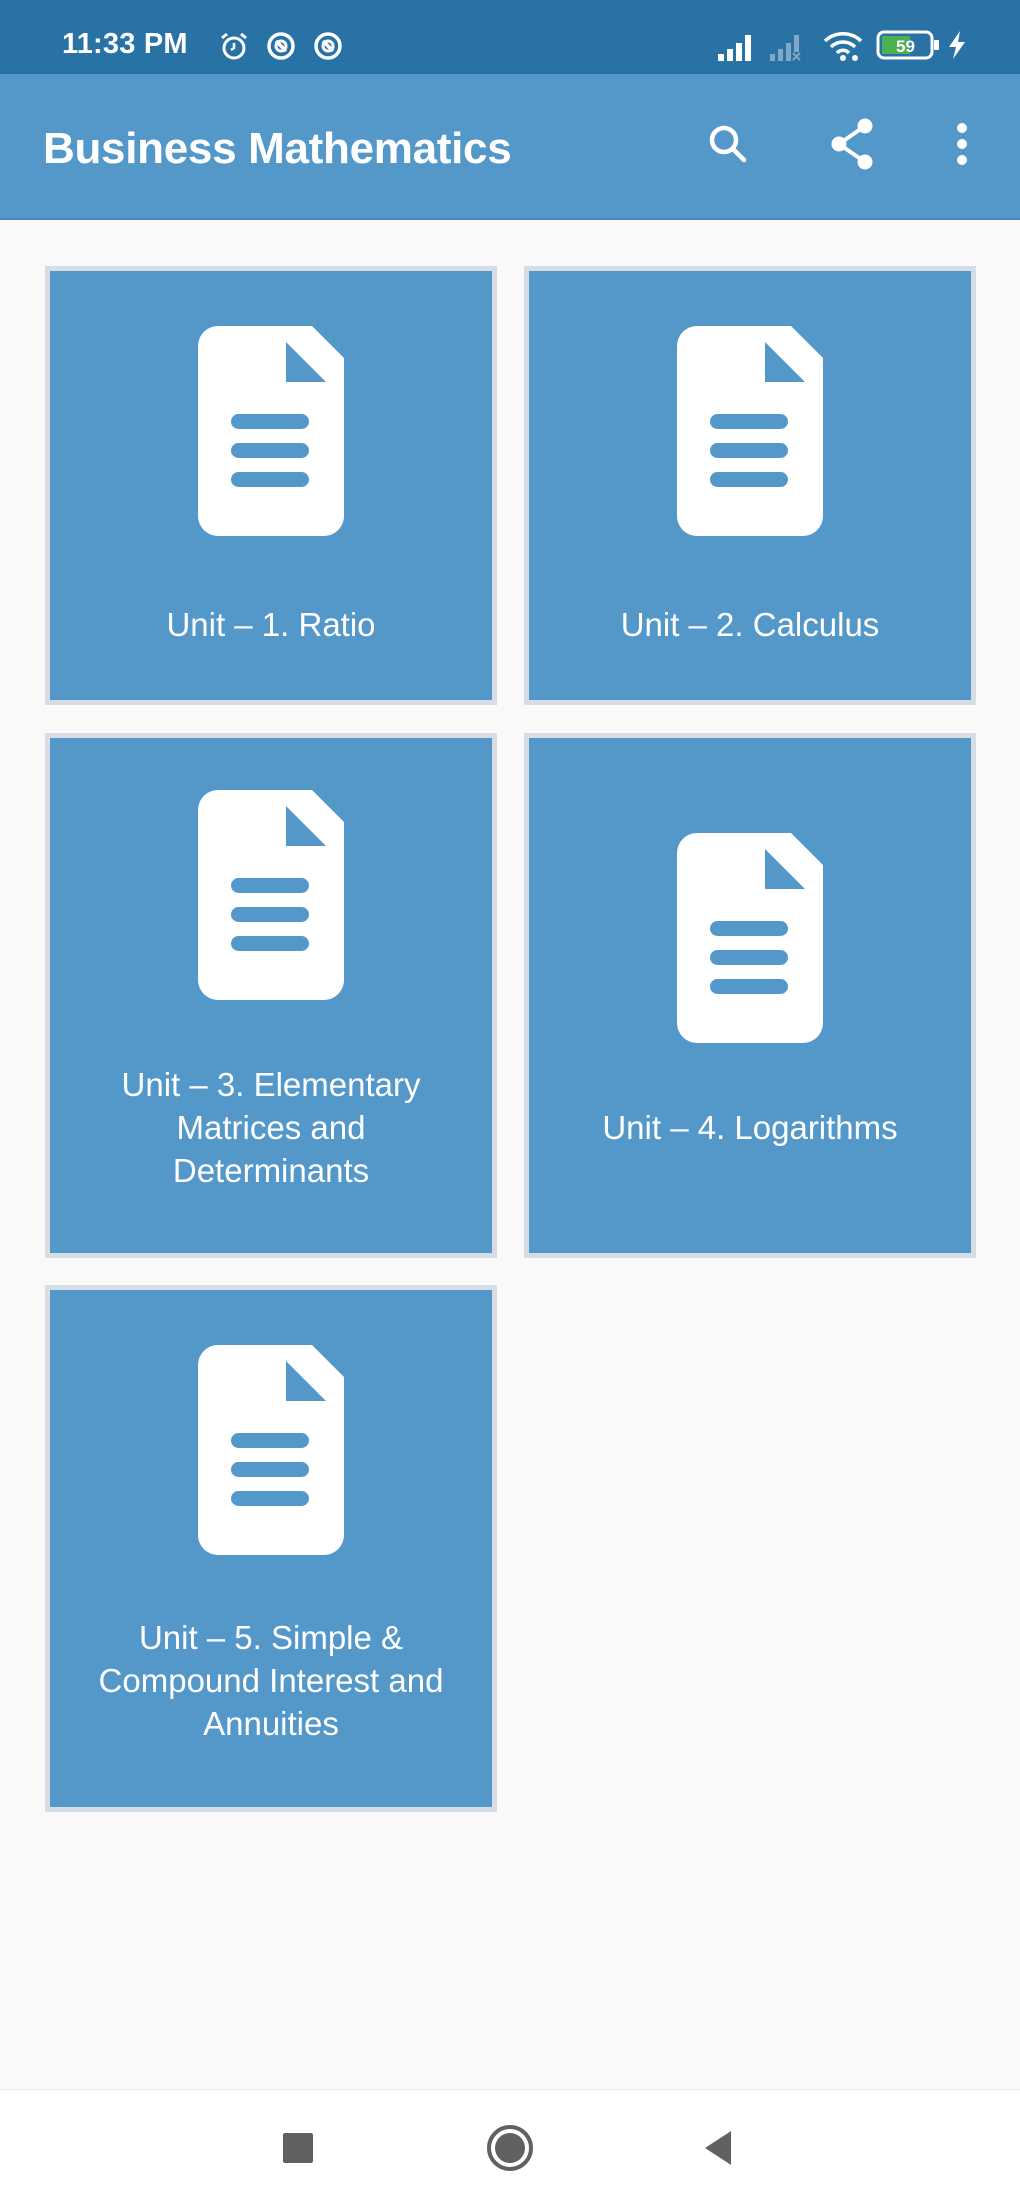 This screenshot has height=2211, width=1020. I want to click on battery-icon: 59, so click(909, 47).